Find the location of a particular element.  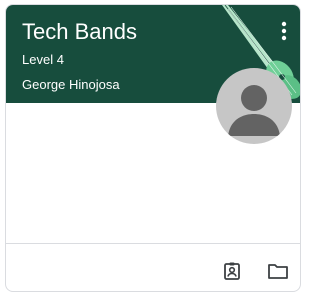

teacher-name: George Hinojosa is located at coordinates (71, 84).